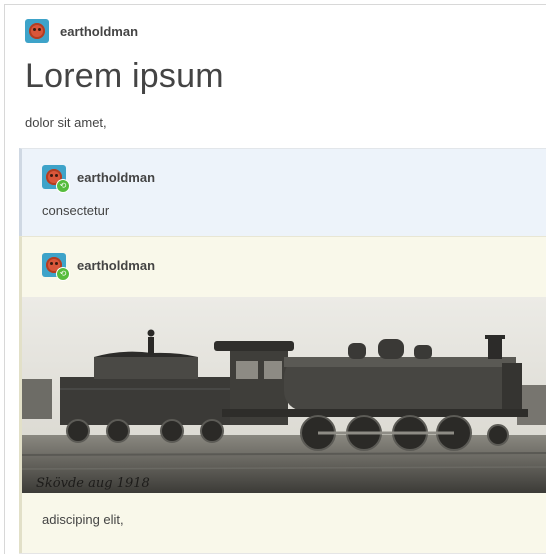 The width and height of the screenshot is (546, 554). Describe the element at coordinates (93, 483) in the screenshot. I see `svg-text: Skövde aug 1918` at that location.